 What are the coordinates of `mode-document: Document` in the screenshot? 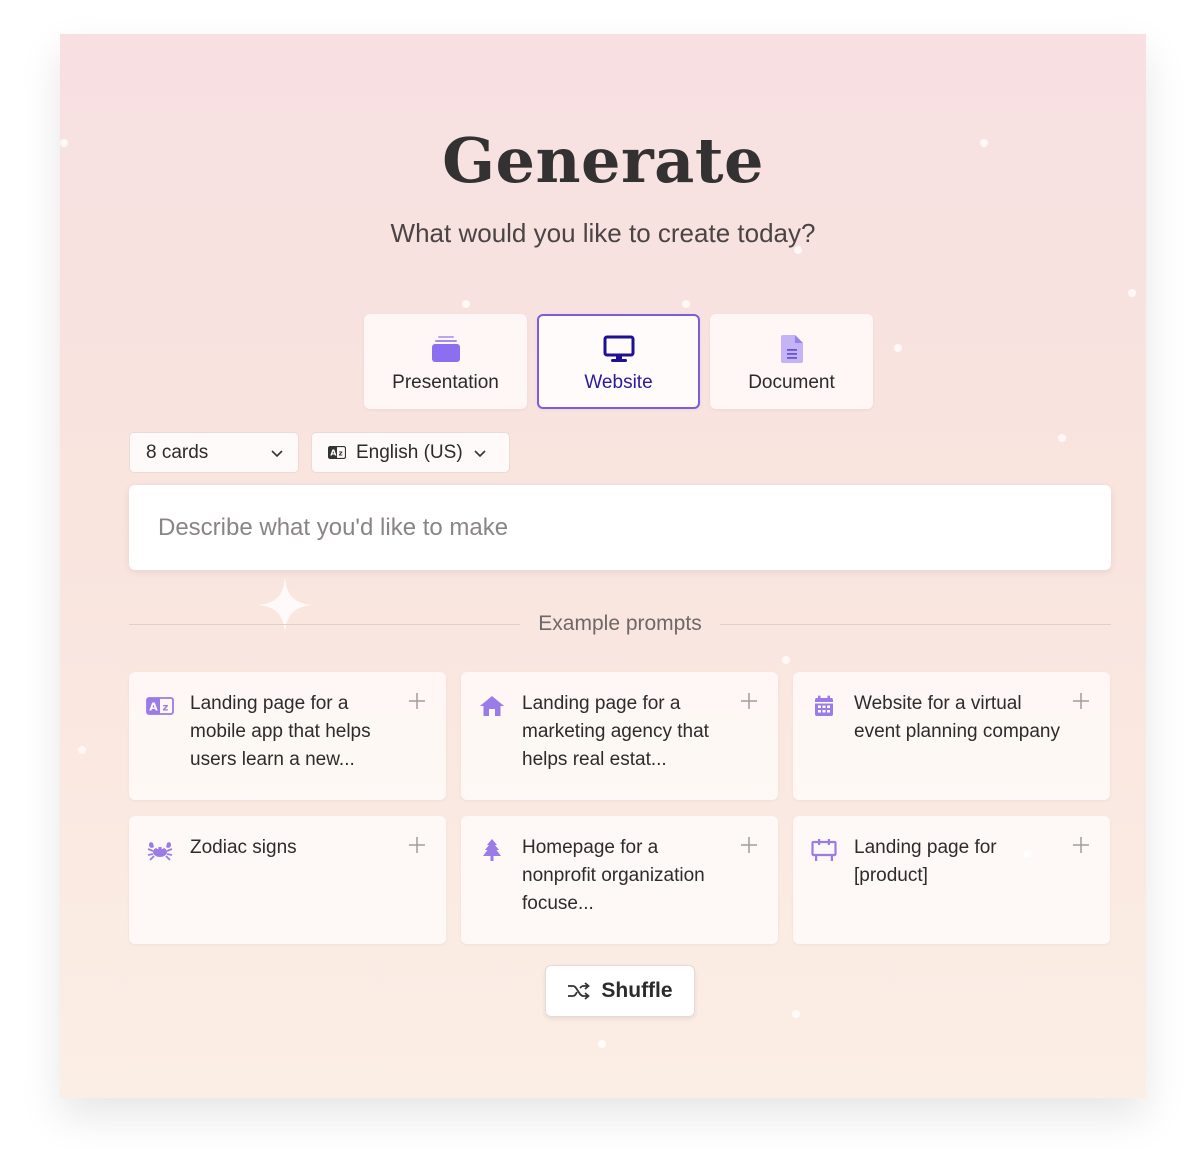 It's located at (791, 361).